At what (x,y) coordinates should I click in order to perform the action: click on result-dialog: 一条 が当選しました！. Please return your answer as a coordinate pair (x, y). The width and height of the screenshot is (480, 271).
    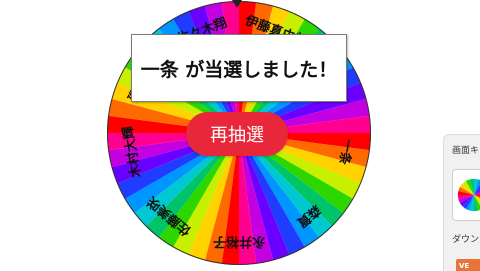
    Looking at the image, I should click on (239, 68).